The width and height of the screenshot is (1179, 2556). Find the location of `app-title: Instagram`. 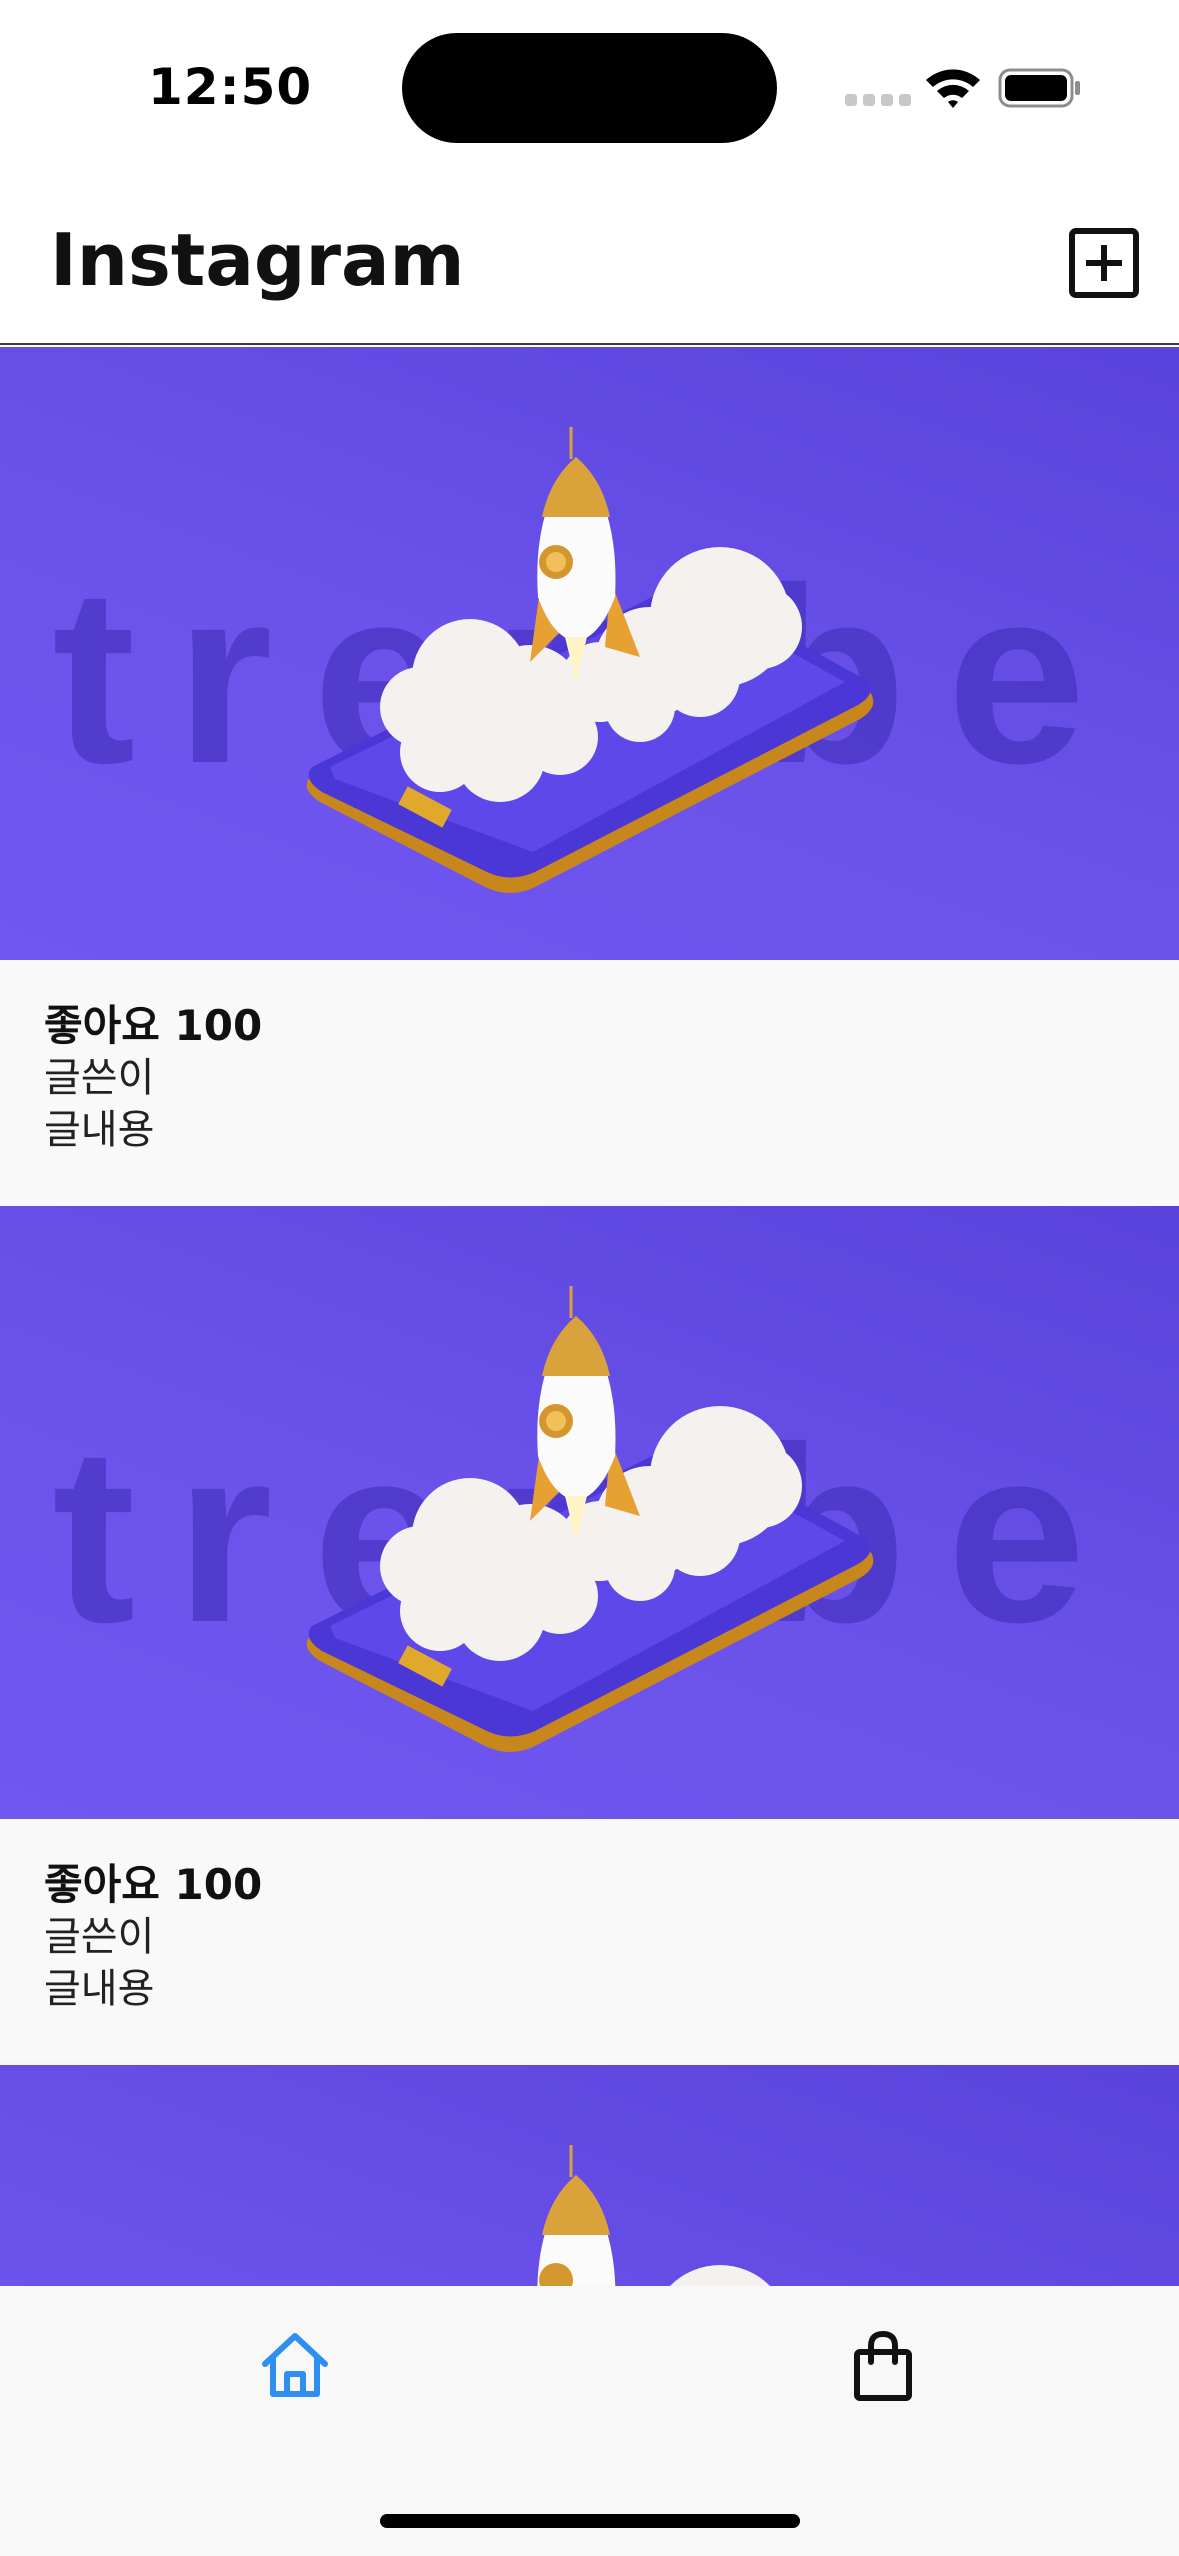

app-title: Instagram is located at coordinates (257, 260).